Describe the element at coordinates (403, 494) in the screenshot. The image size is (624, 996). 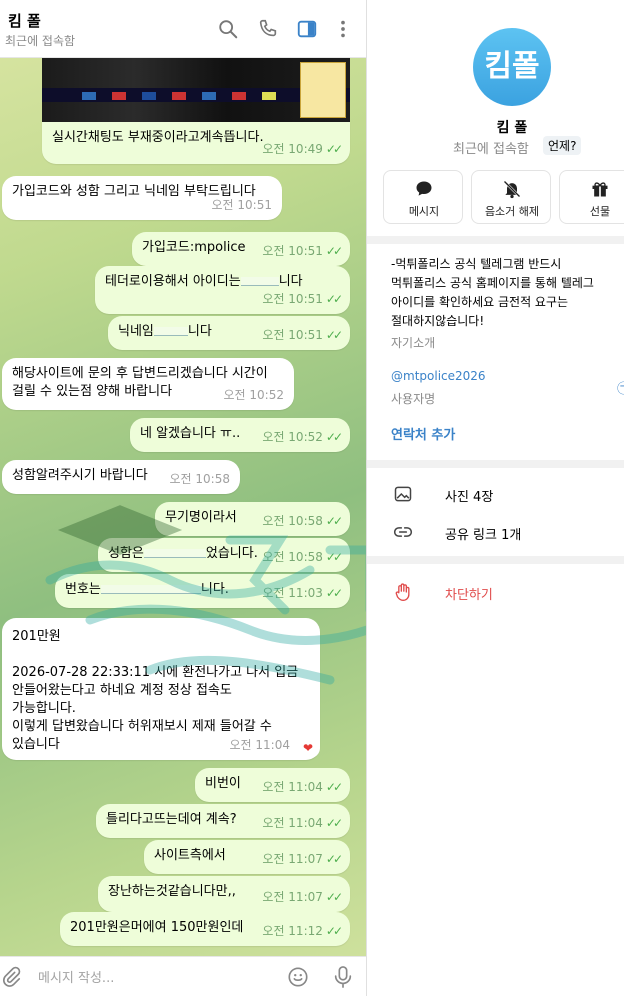
I see `photo-icon` at that location.